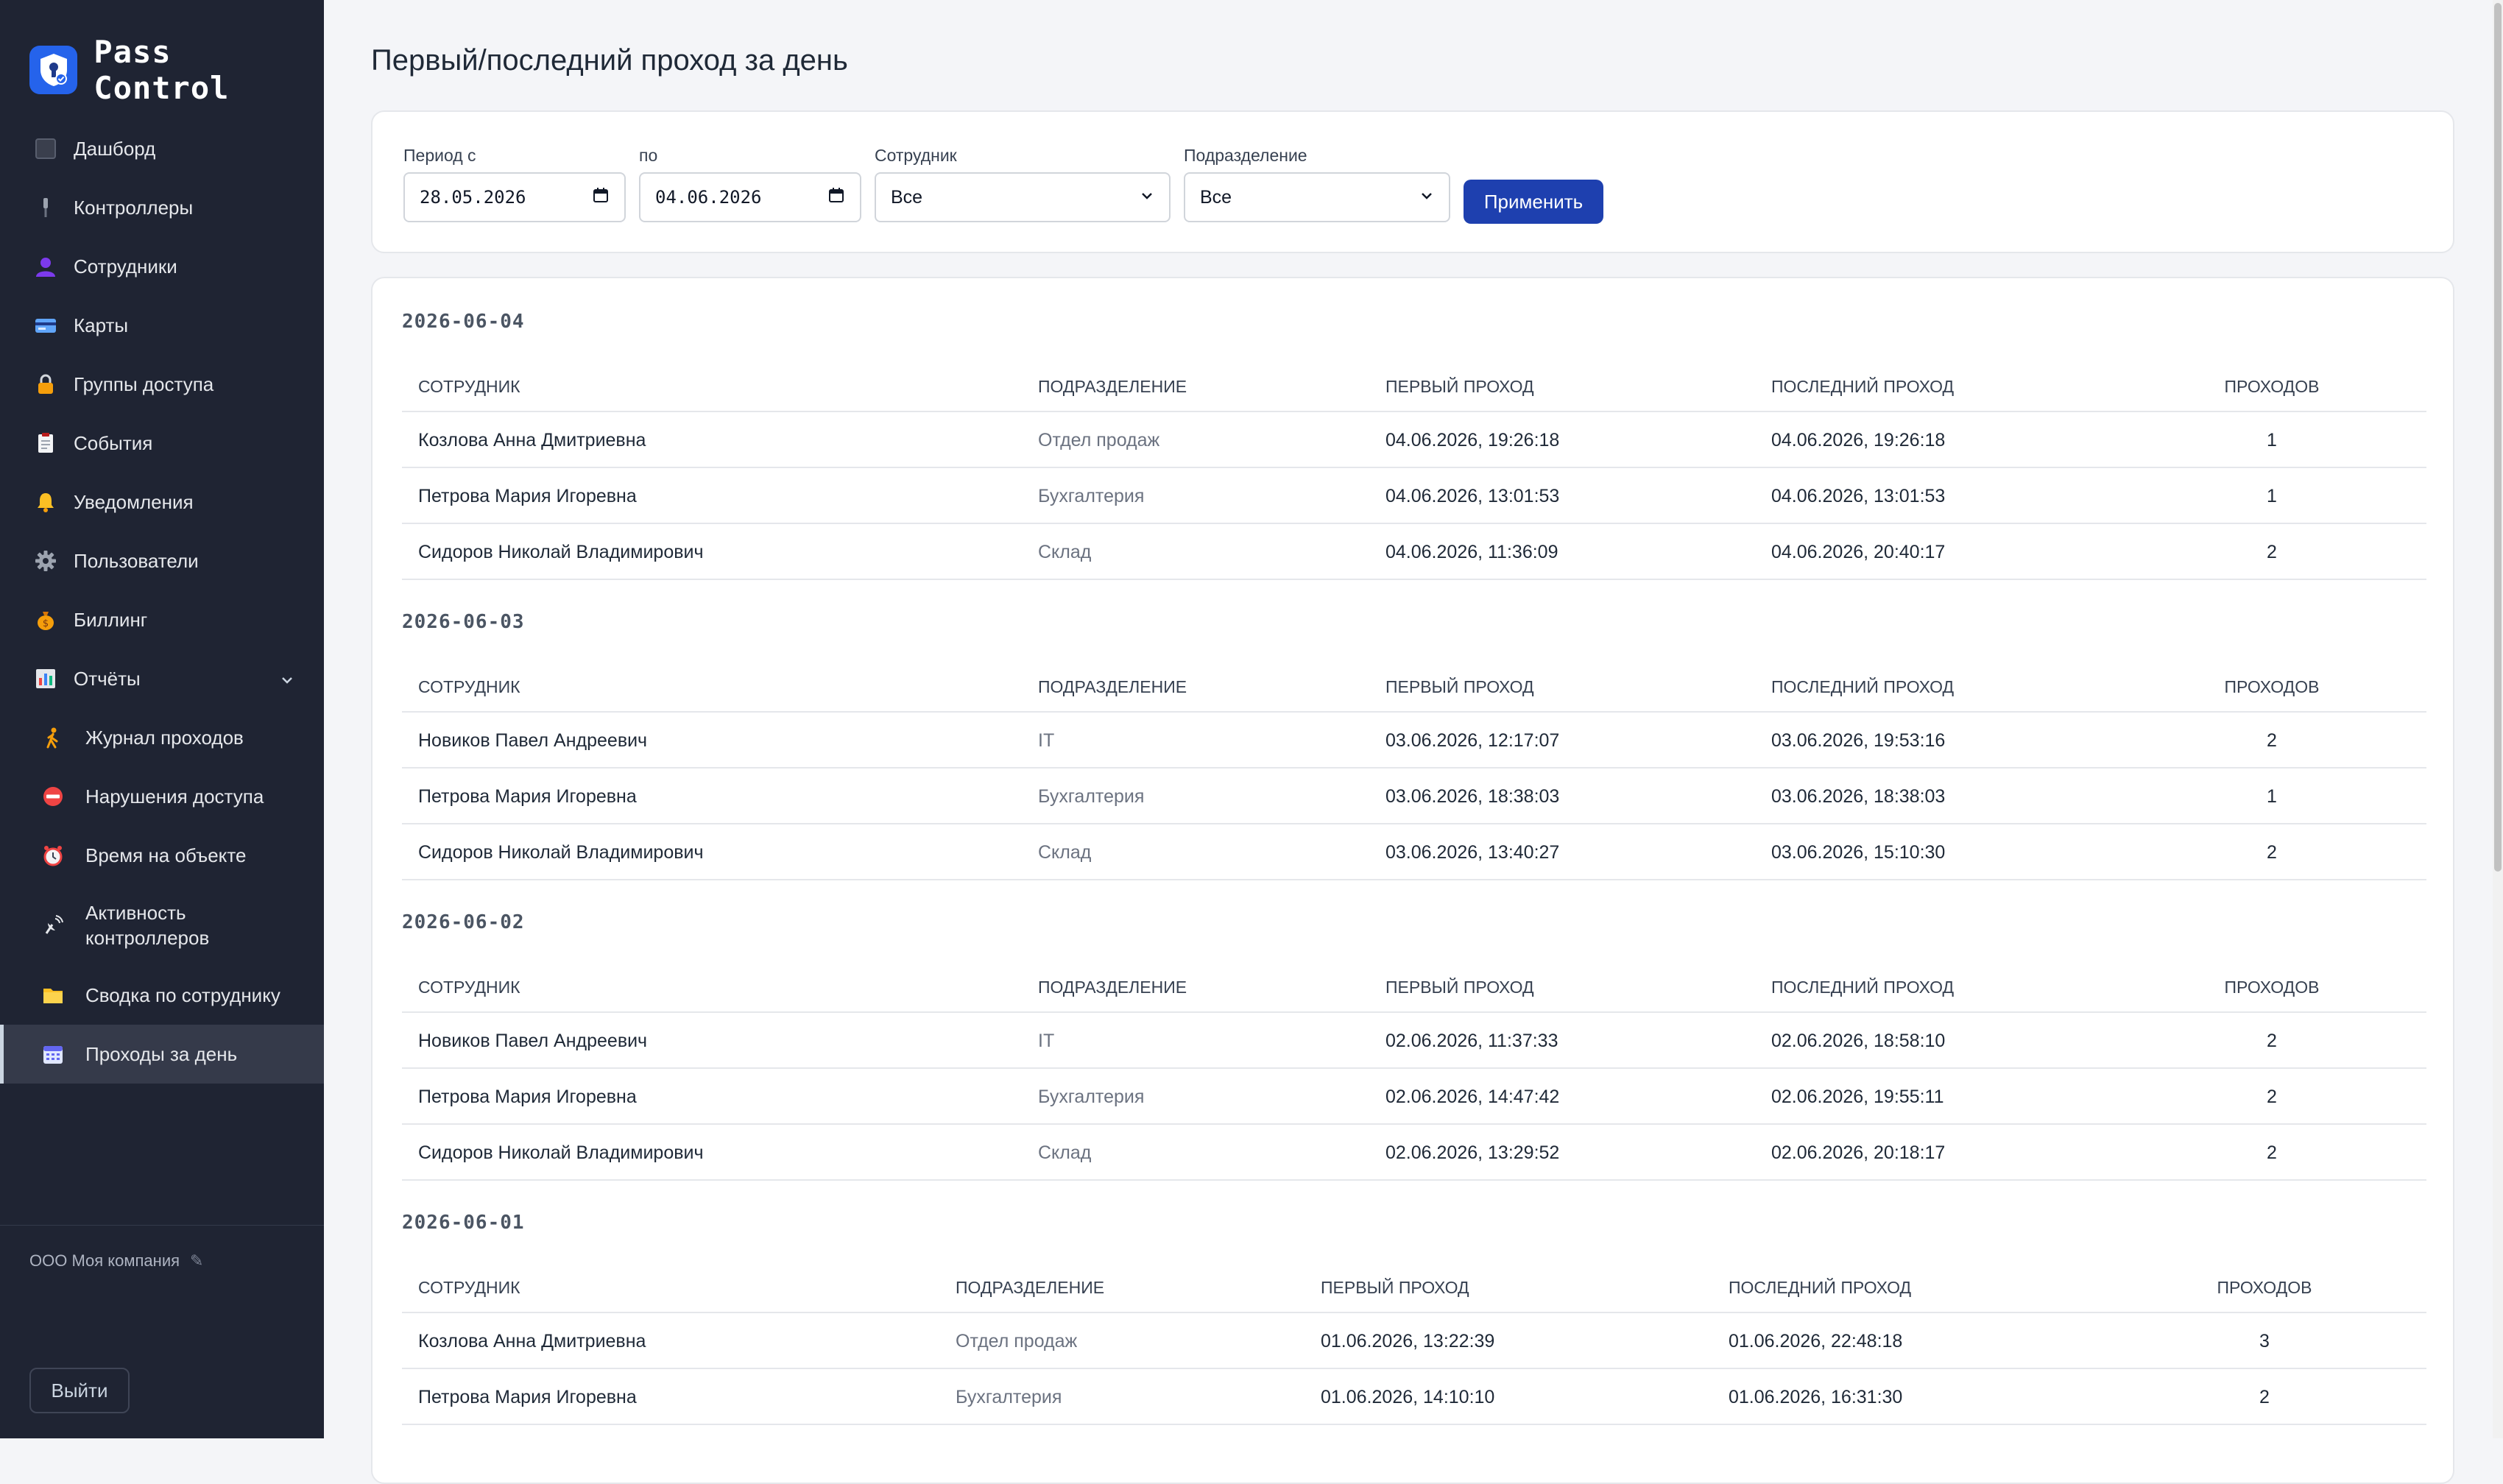 The image size is (2503, 1484). What do you see at coordinates (1472, 440) in the screenshot?
I see `cell-first-pass: 04.06.2026, 19:26:18` at bounding box center [1472, 440].